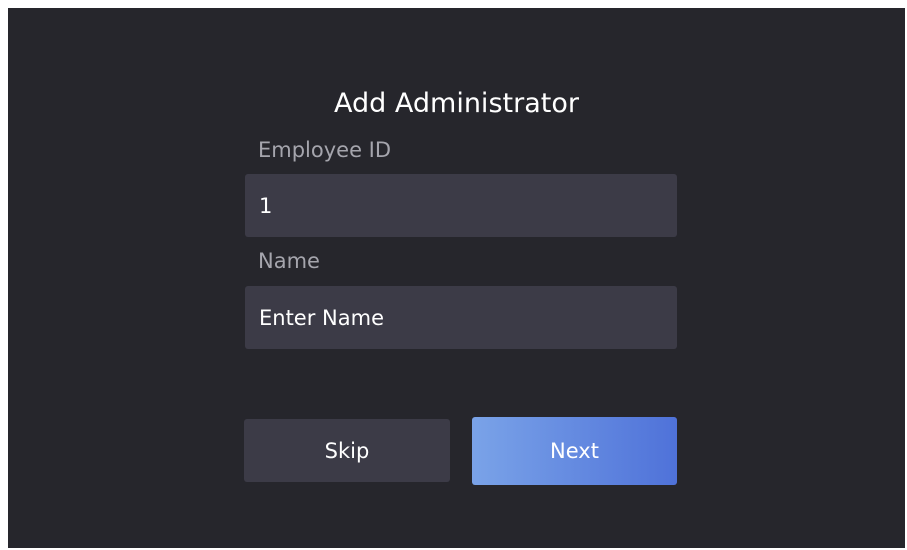  I want to click on skip-button-label: Skip, so click(347, 450).